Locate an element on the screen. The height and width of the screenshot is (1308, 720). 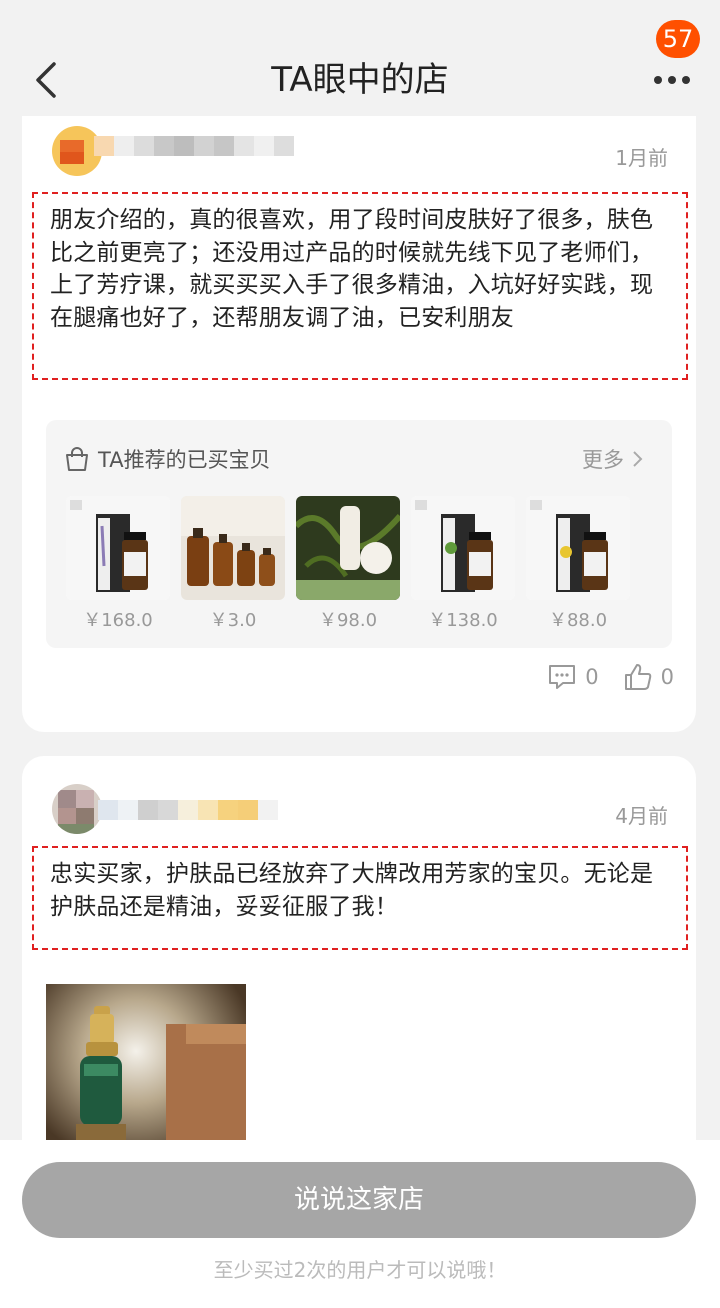
more-dots-icon is located at coordinates (672, 80).